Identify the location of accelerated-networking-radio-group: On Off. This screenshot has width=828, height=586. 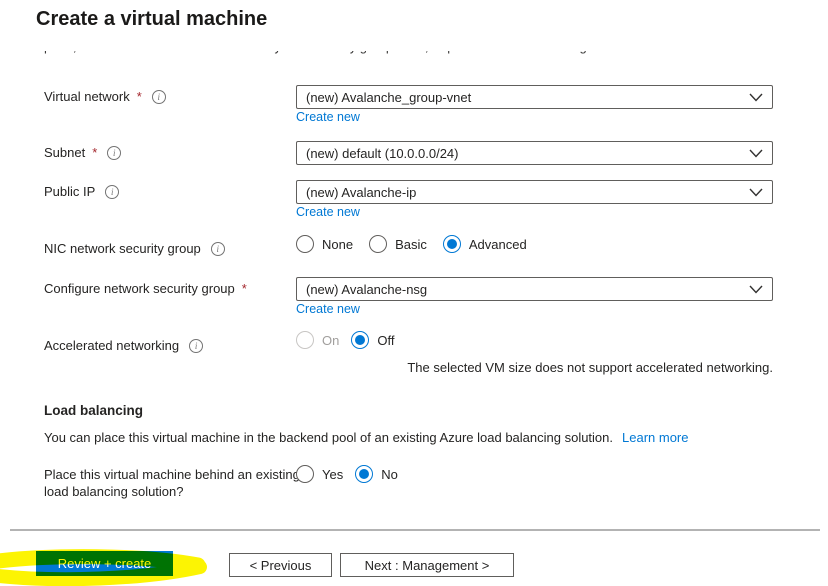
(353, 340).